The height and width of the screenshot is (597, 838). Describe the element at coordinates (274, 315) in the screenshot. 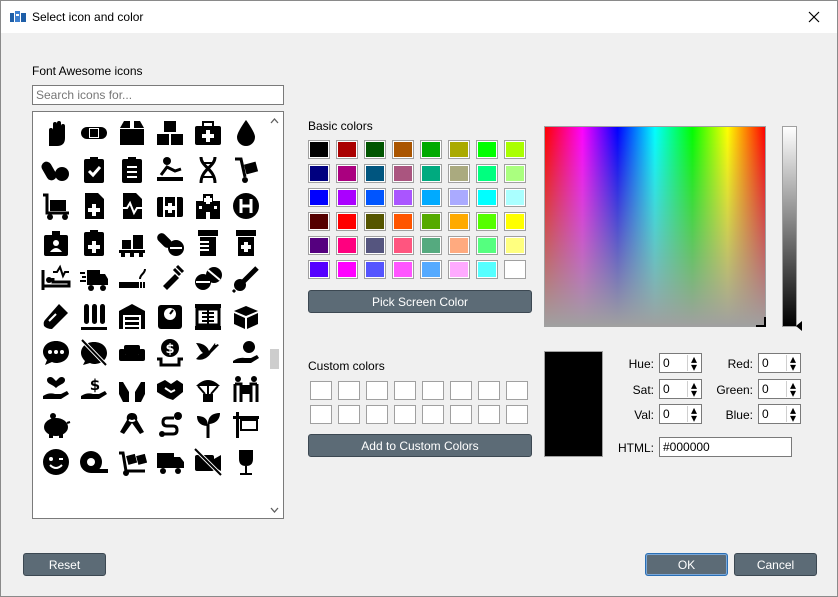

I see `icon-list-scrollbar` at that location.